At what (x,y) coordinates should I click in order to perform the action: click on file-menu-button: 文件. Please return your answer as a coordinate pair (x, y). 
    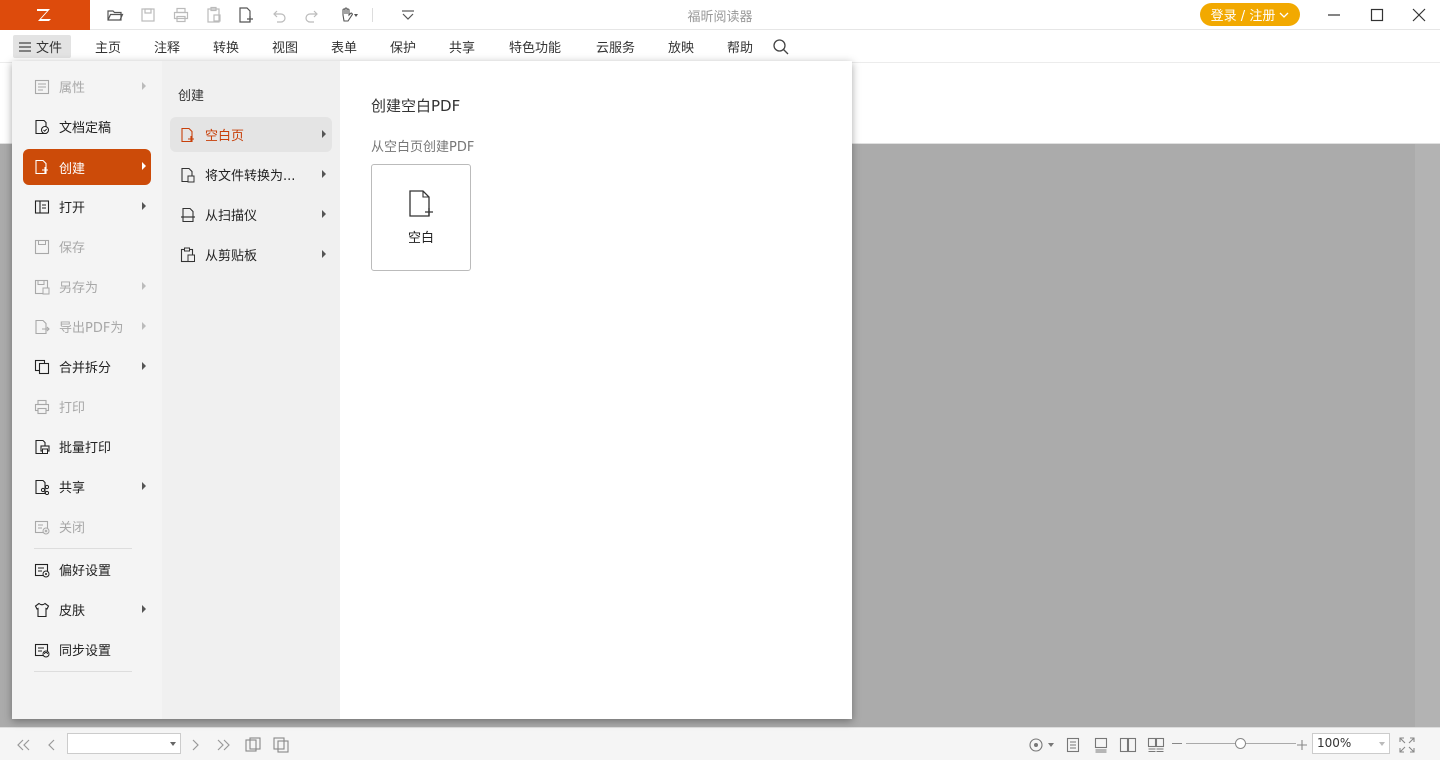
    Looking at the image, I should click on (42, 46).